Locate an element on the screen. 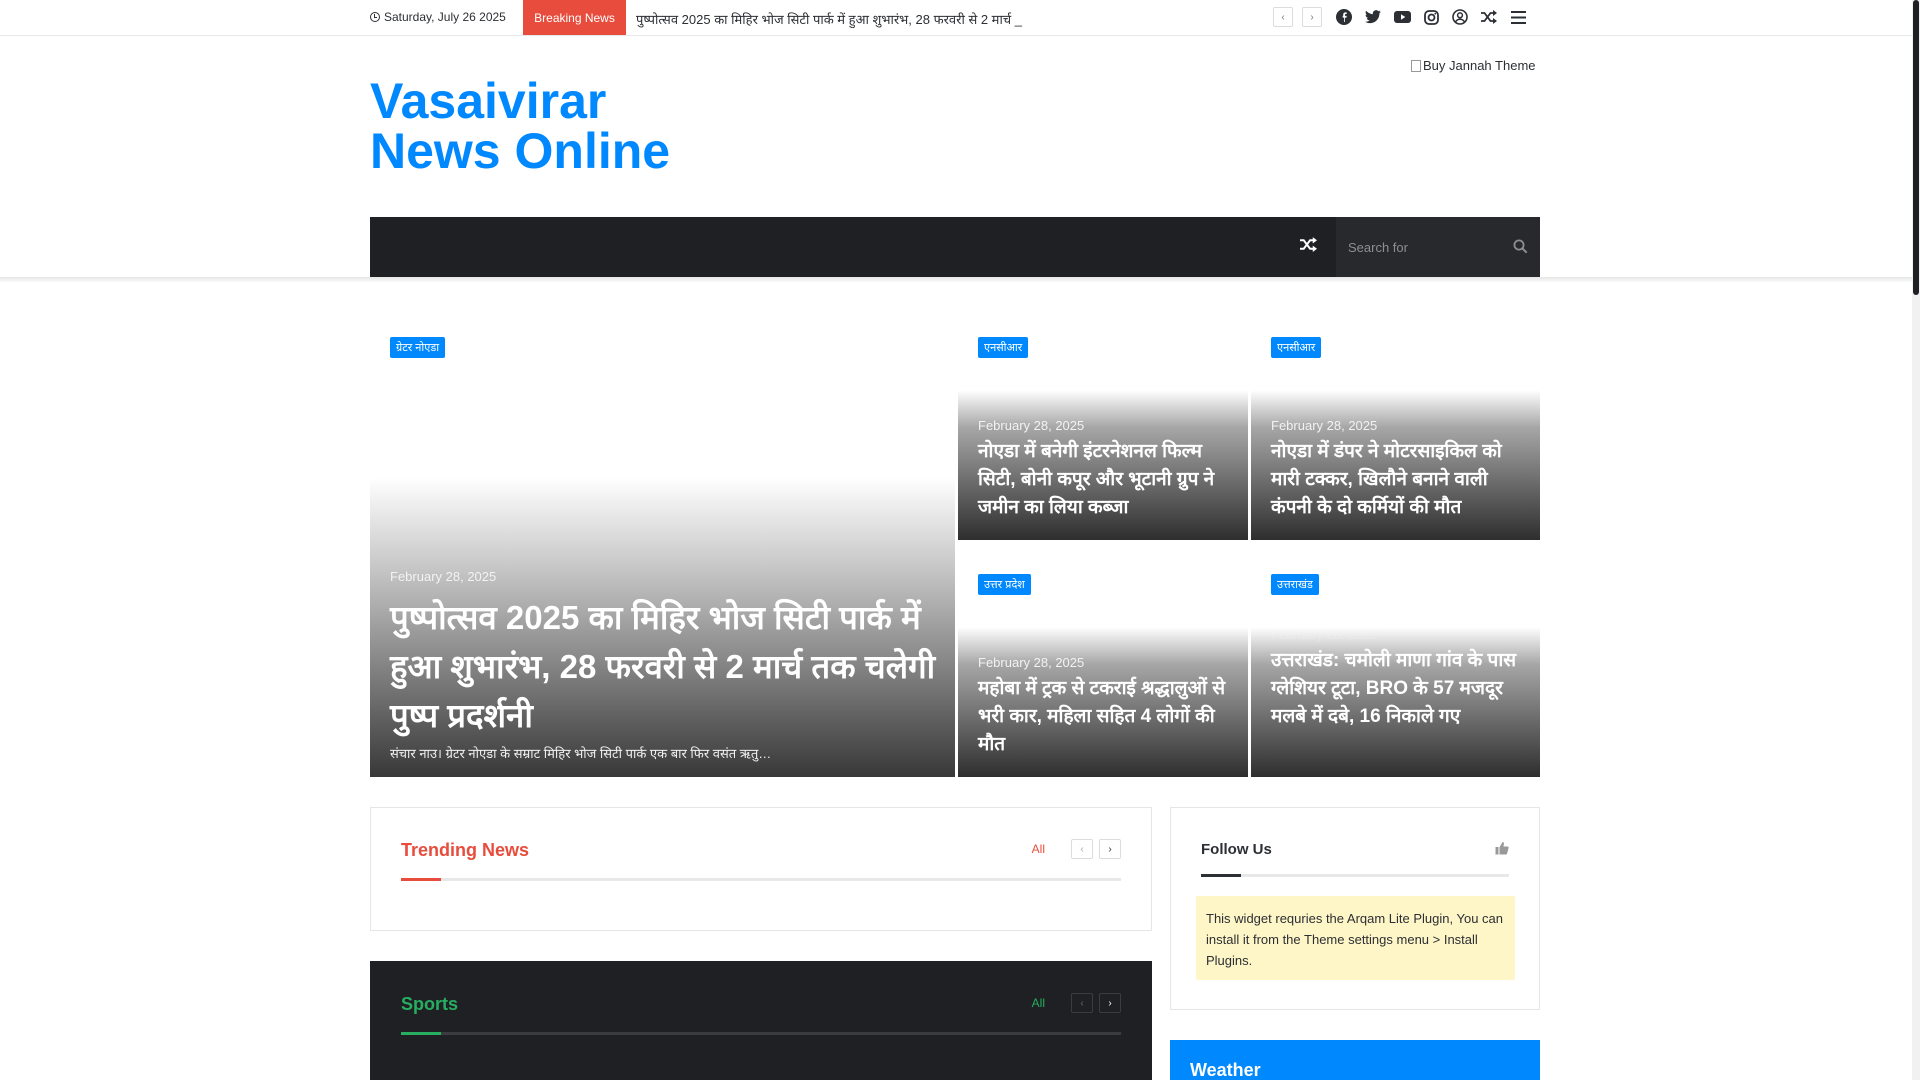 Image resolution: width=1920 pixels, height=1080 pixels. main-navigation is located at coordinates (955, 247).